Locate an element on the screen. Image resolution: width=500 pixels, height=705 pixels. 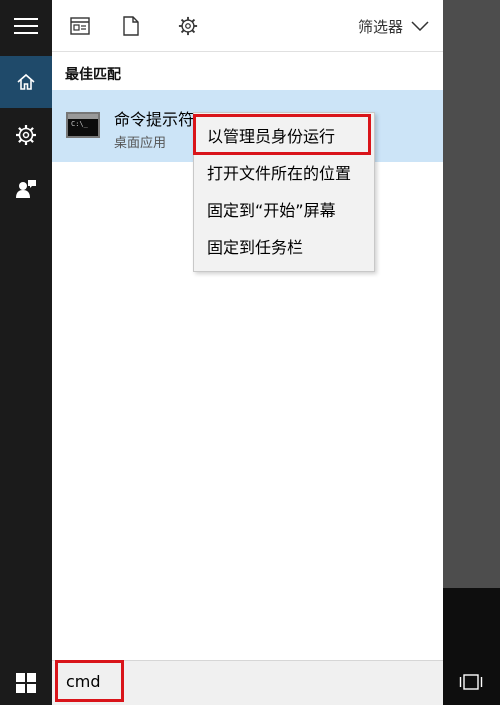
settings-button is located at coordinates (26, 135).